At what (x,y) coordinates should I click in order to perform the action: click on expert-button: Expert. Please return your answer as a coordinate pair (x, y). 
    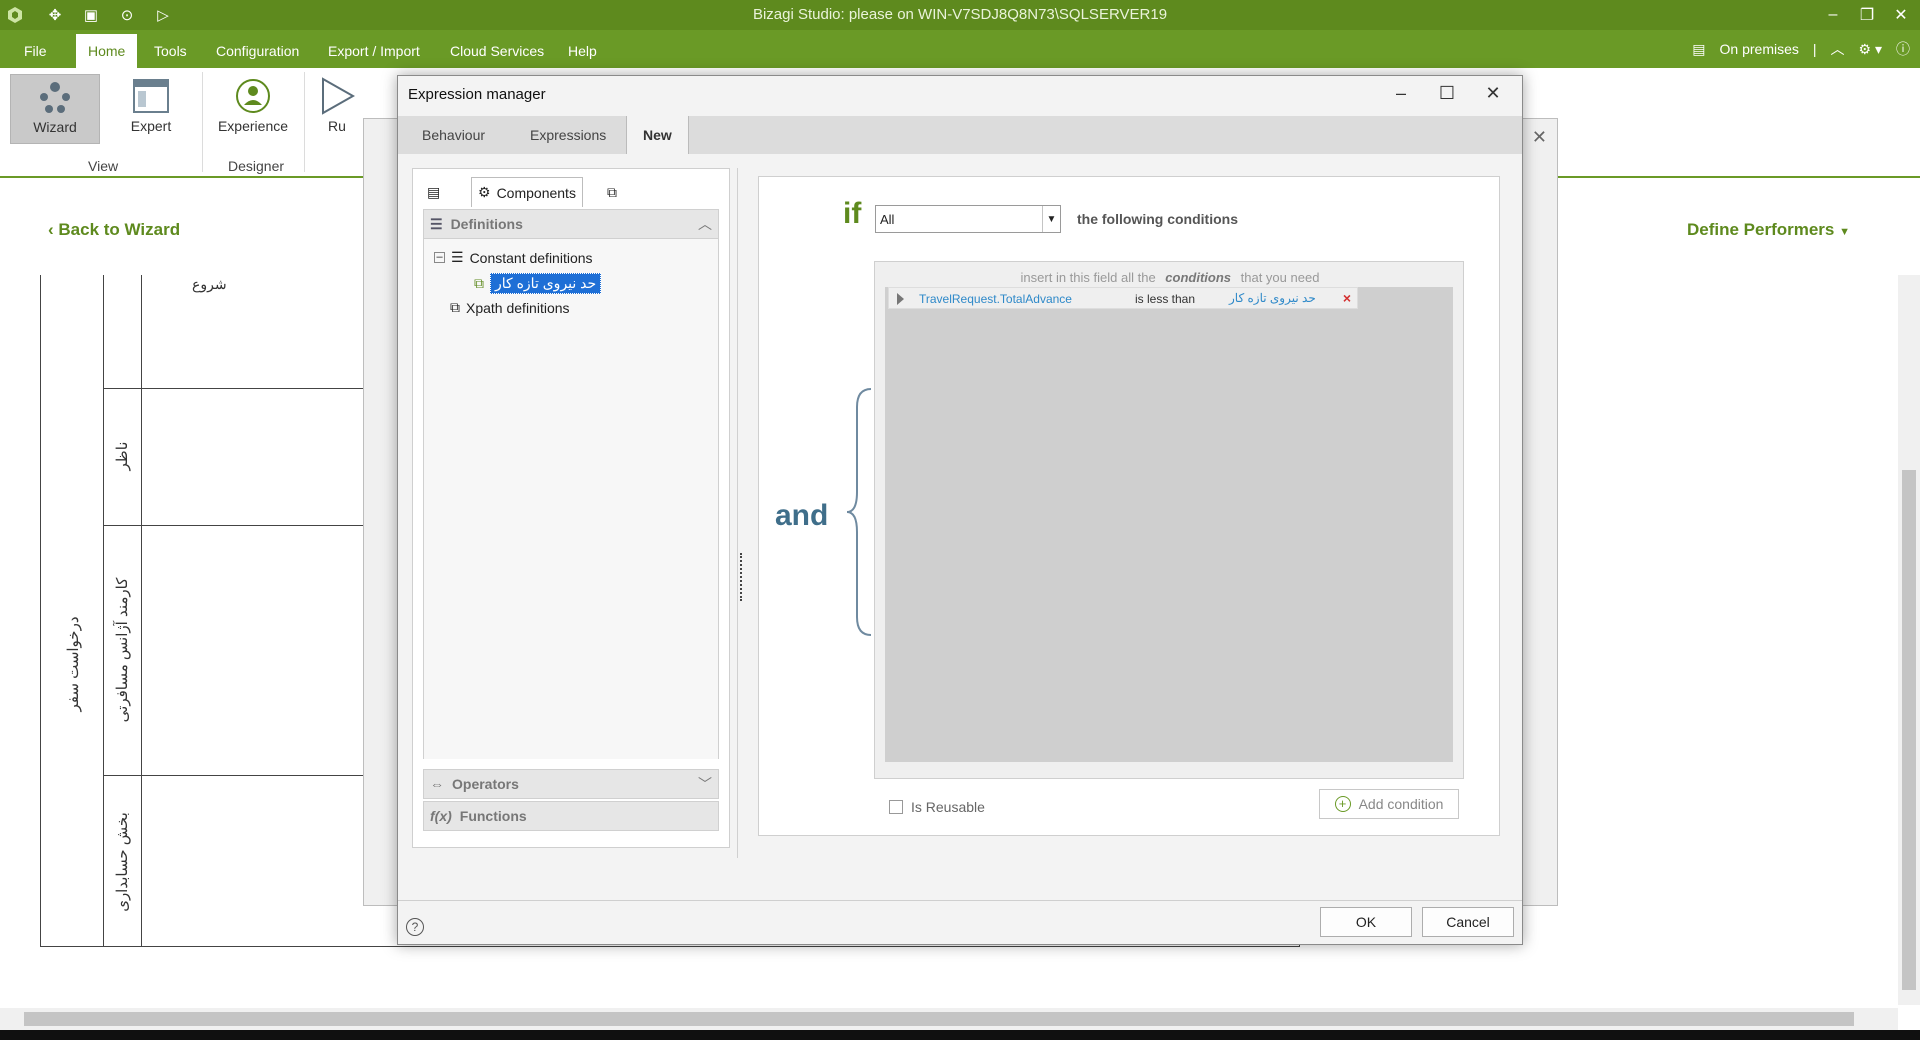
    Looking at the image, I should click on (151, 109).